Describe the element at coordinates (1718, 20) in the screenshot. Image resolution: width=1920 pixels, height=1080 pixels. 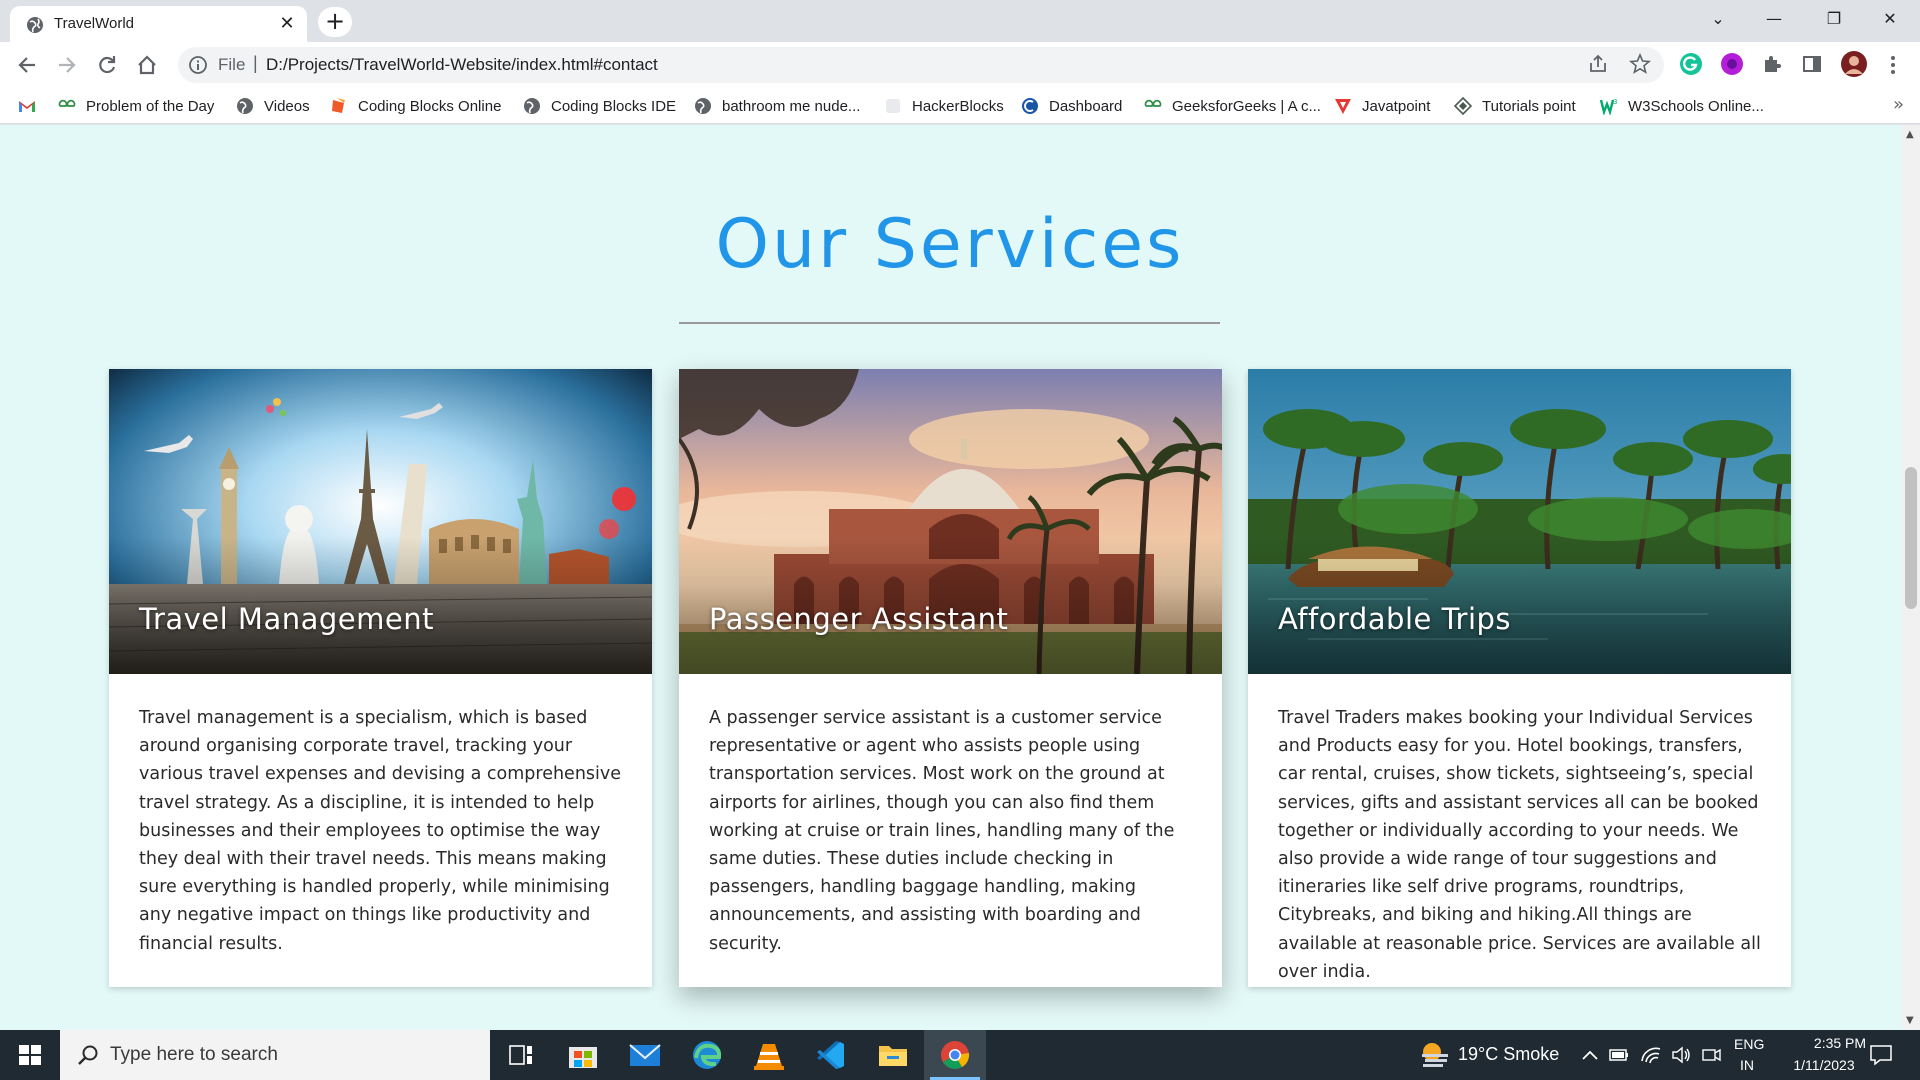
I see `tab-search-icon: ⌄` at that location.